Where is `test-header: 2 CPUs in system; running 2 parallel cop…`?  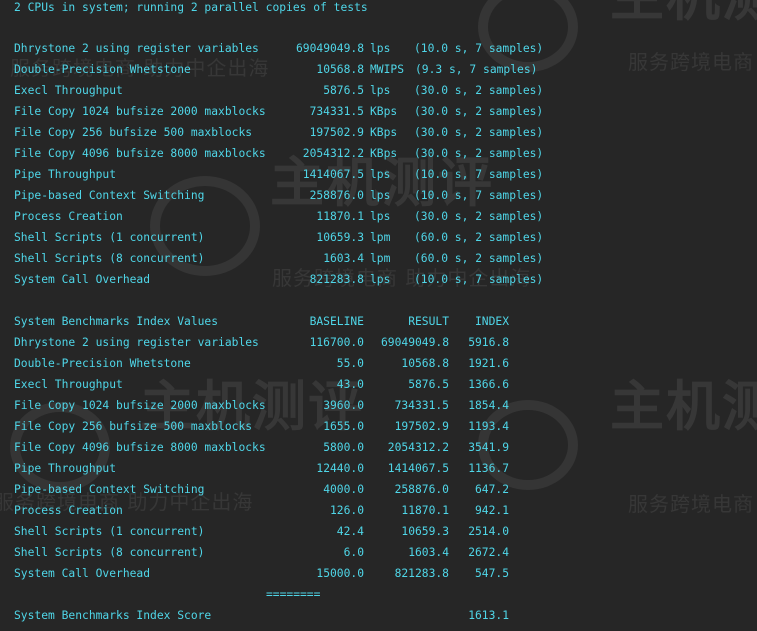
test-header: 2 CPUs in system; running 2 parallel cop… is located at coordinates (191, 7).